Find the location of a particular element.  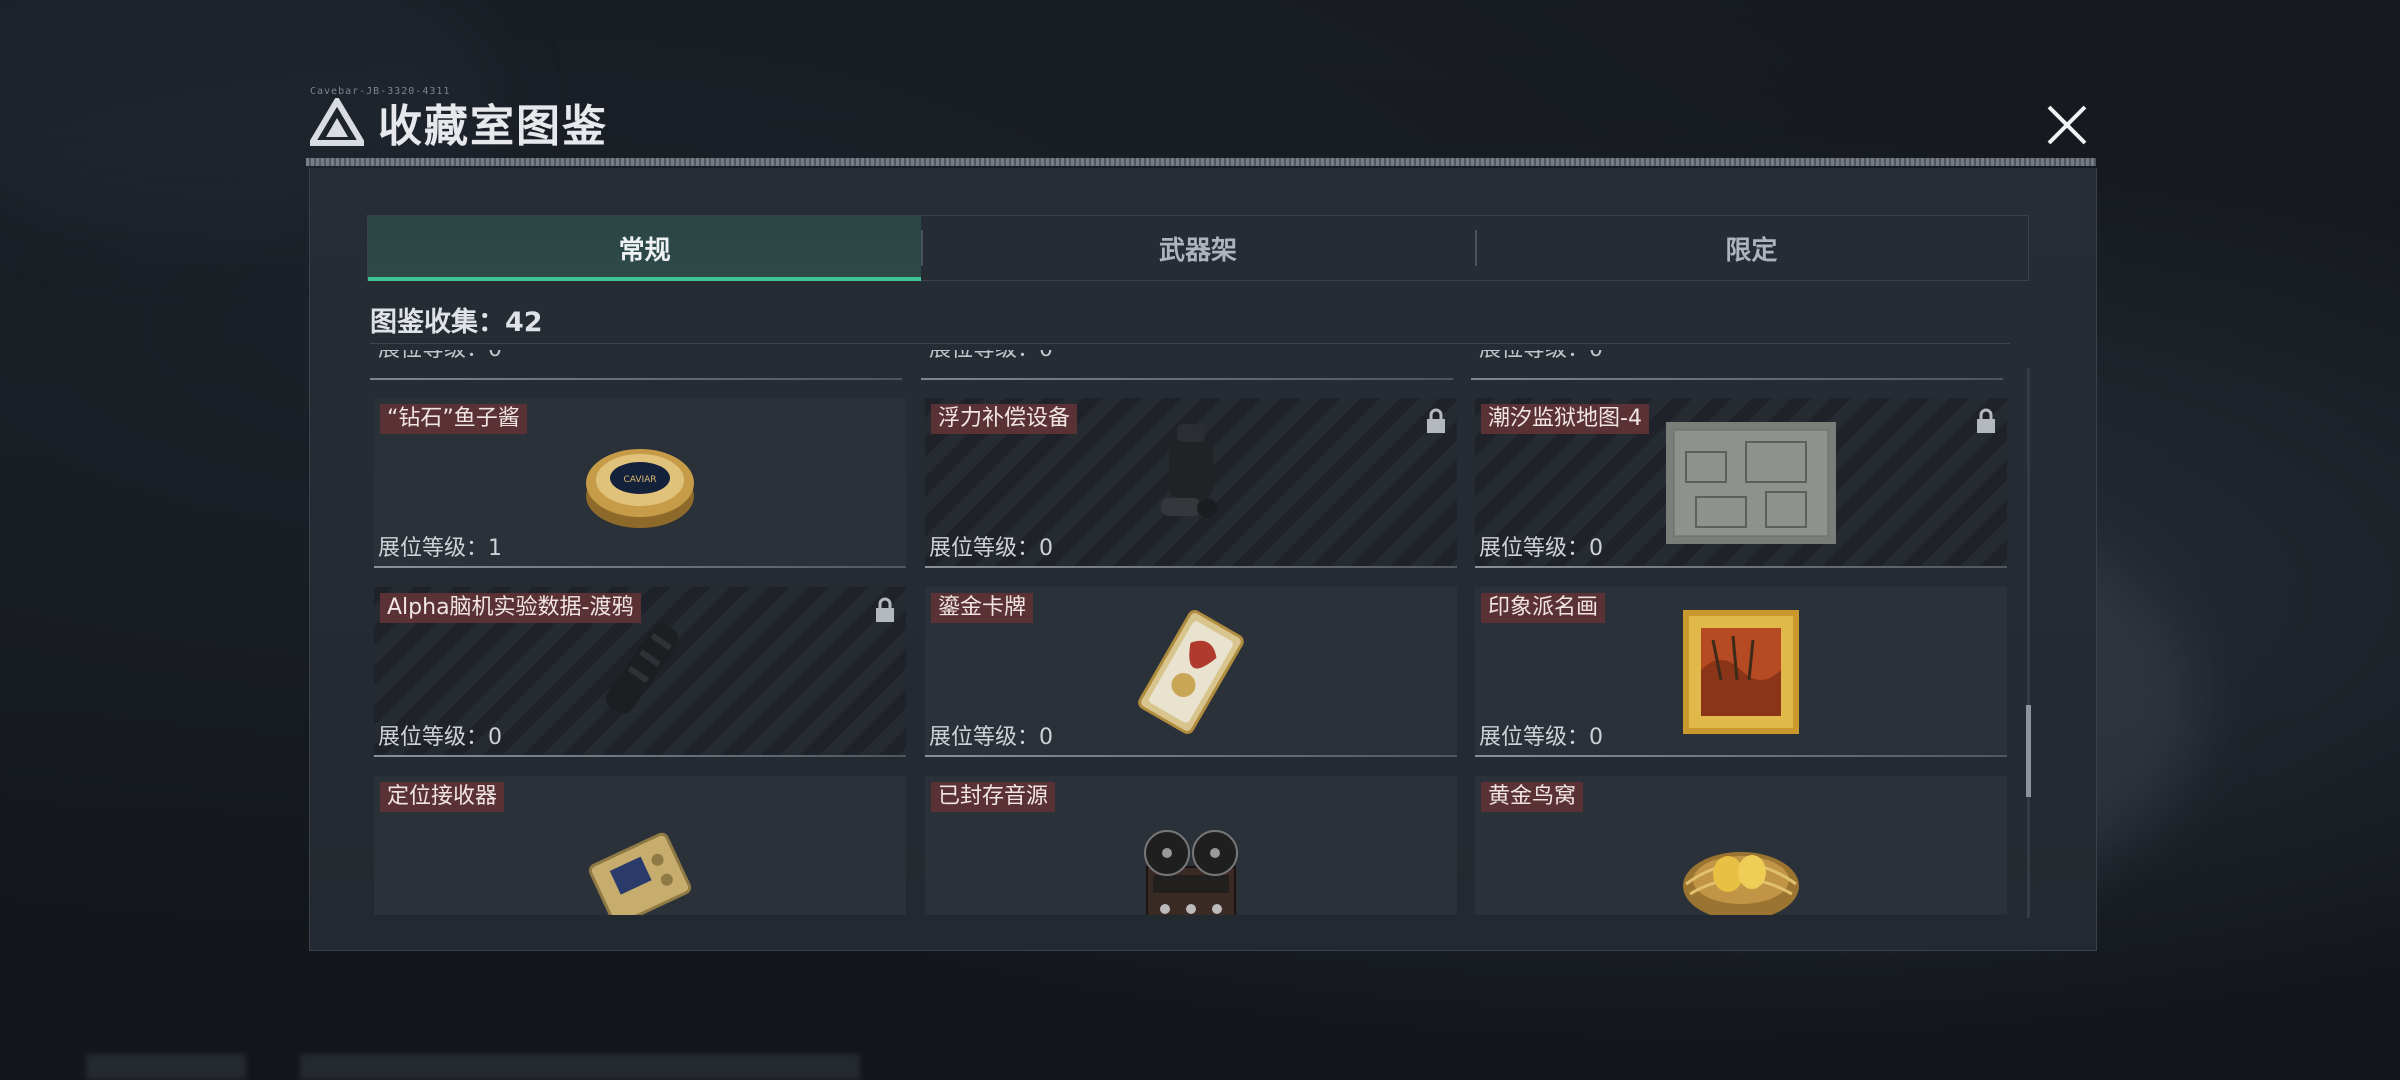

window-header: 收藏室图鉴 is located at coordinates (459, 122).